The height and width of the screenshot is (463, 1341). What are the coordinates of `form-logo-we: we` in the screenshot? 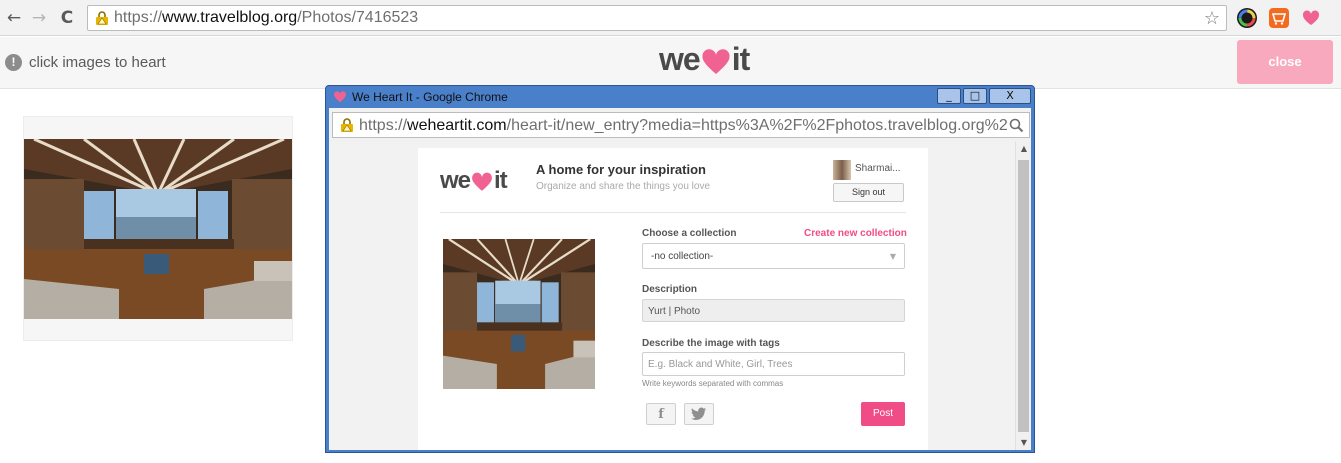 It's located at (455, 180).